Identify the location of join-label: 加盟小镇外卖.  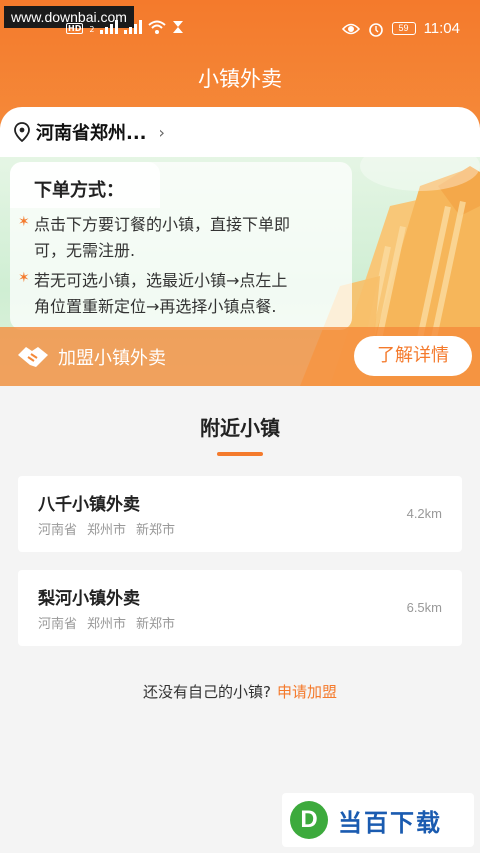
(112, 358).